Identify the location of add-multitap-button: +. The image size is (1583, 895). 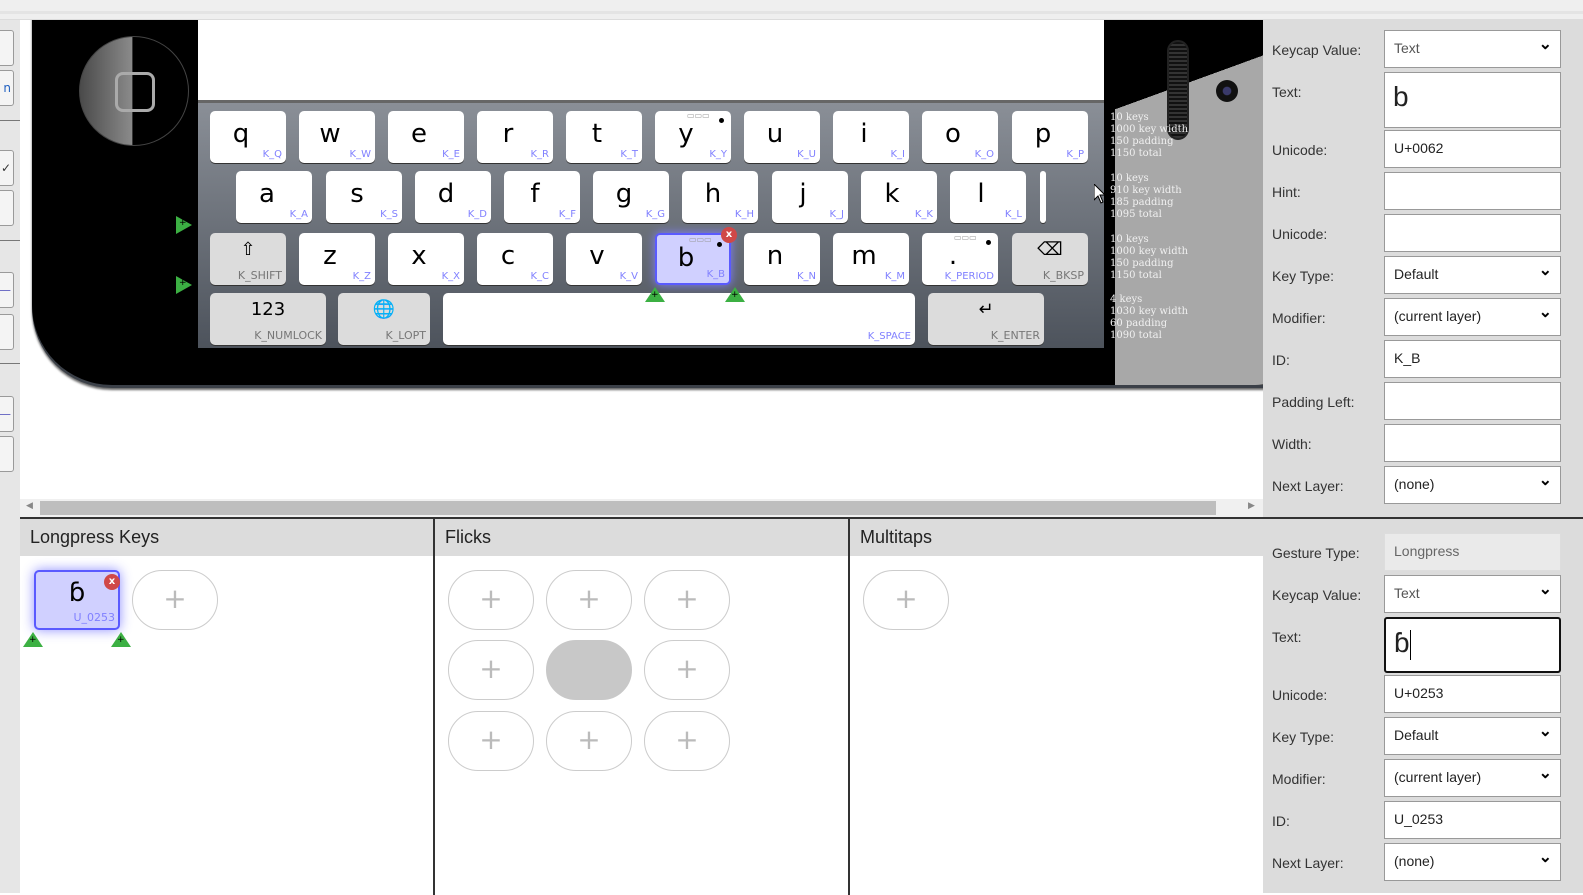
(906, 600).